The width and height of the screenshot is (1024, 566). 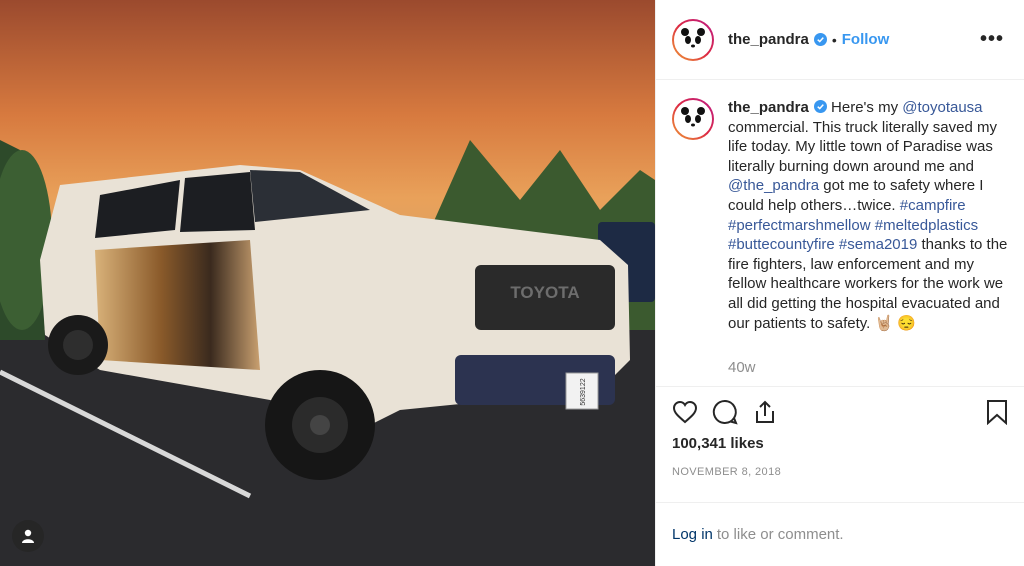 I want to click on user-icon, so click(x=28, y=536).